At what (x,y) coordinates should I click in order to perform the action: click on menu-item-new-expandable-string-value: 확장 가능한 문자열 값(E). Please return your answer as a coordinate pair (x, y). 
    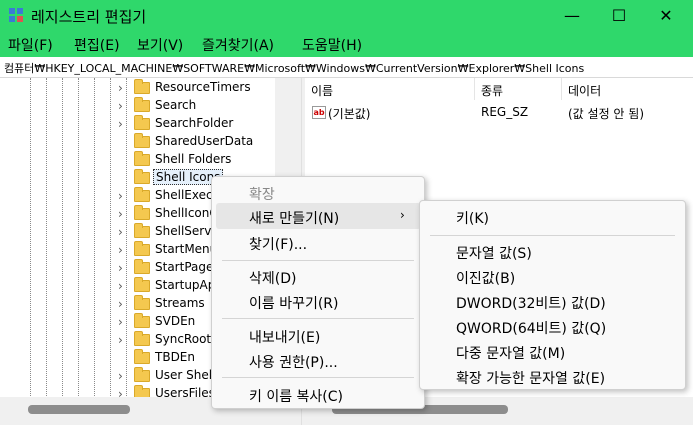
    Looking at the image, I should click on (530, 378).